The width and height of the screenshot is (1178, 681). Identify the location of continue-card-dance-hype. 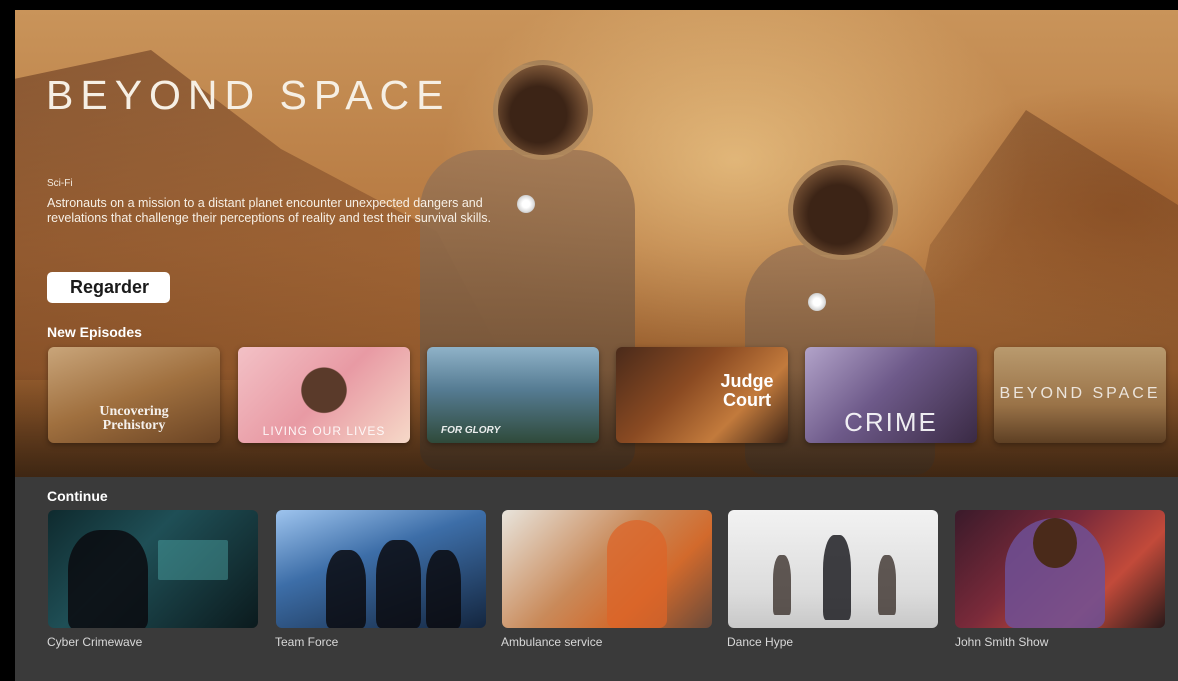
(833, 569).